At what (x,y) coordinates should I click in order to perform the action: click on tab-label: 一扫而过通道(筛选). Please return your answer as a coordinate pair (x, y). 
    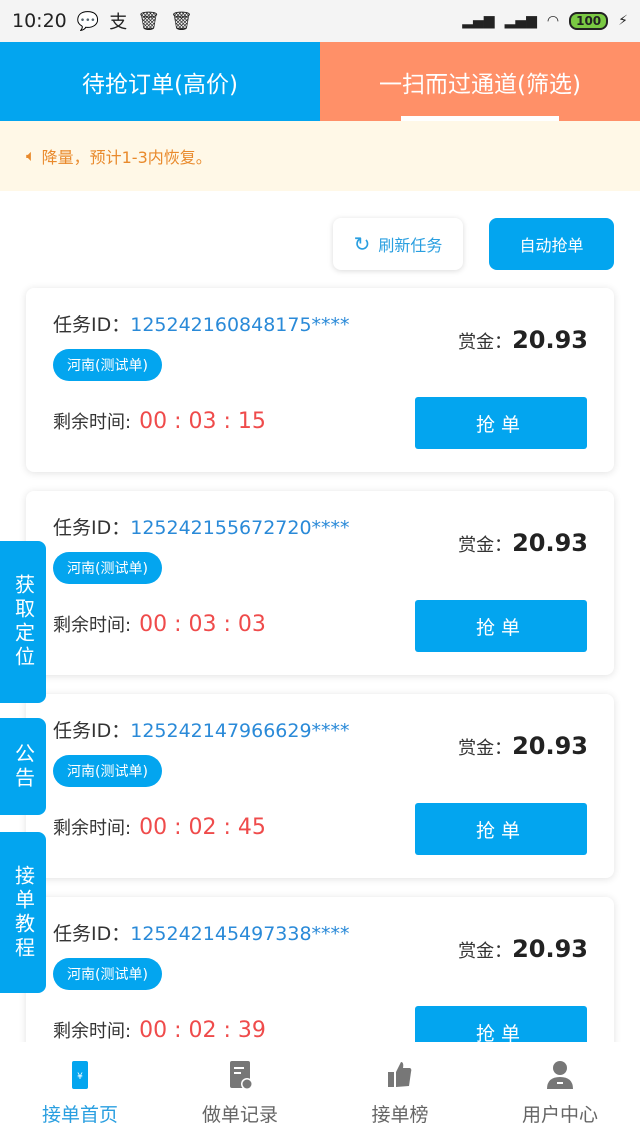
    Looking at the image, I should click on (480, 84).